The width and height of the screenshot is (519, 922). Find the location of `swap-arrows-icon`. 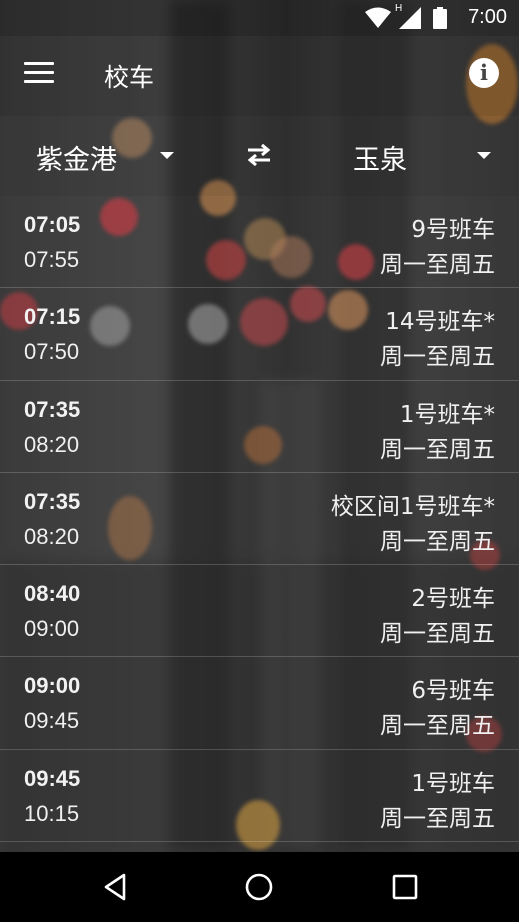

swap-arrows-icon is located at coordinates (259, 155).